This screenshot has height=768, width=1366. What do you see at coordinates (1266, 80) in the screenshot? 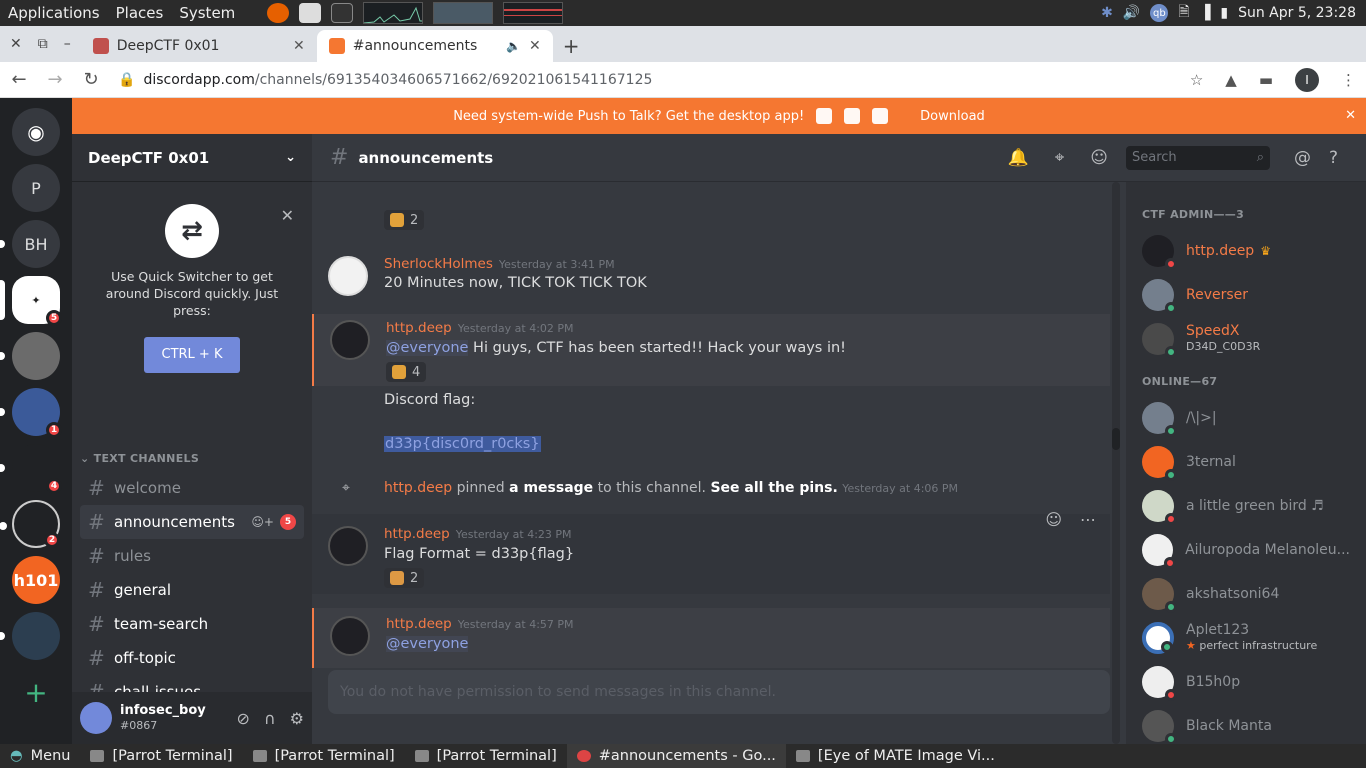
I see `incognito-icon: ▬` at bounding box center [1266, 80].